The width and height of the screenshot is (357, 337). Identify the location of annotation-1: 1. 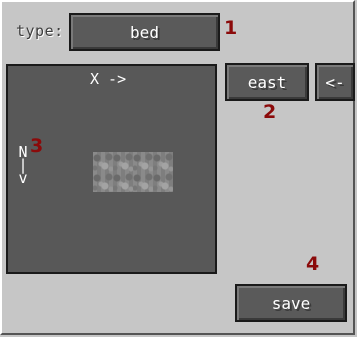
(231, 28).